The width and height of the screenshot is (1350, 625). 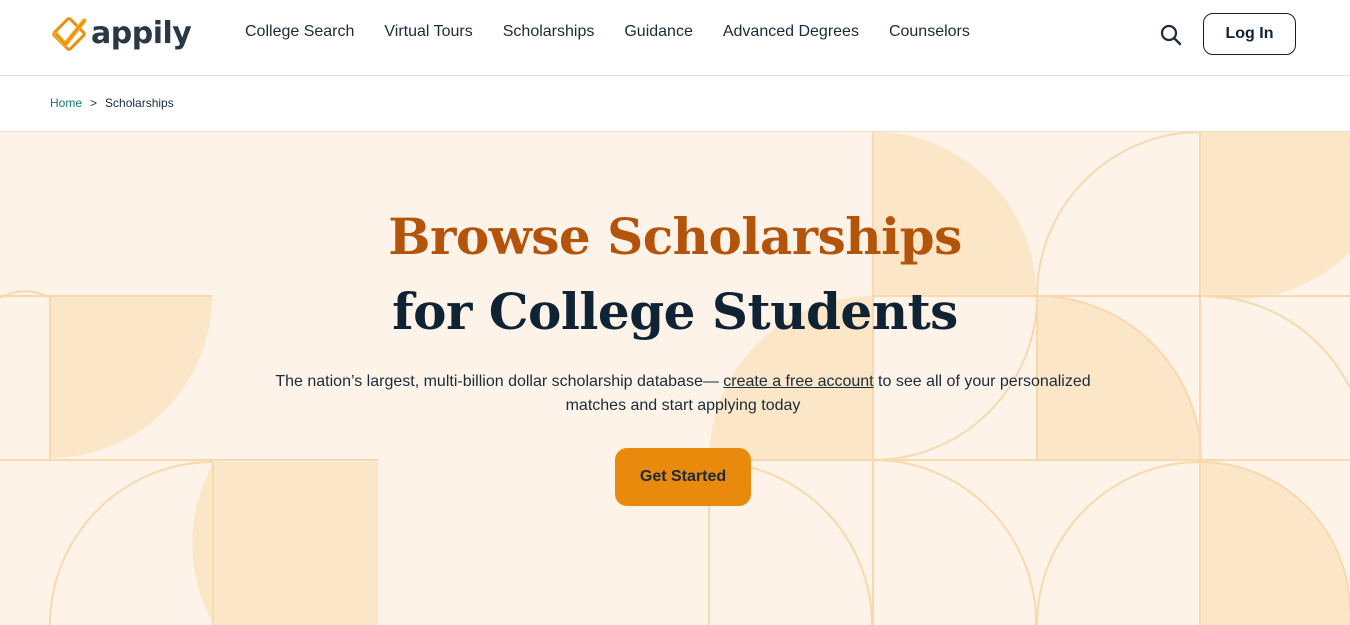 I want to click on search-button, so click(x=1171, y=35).